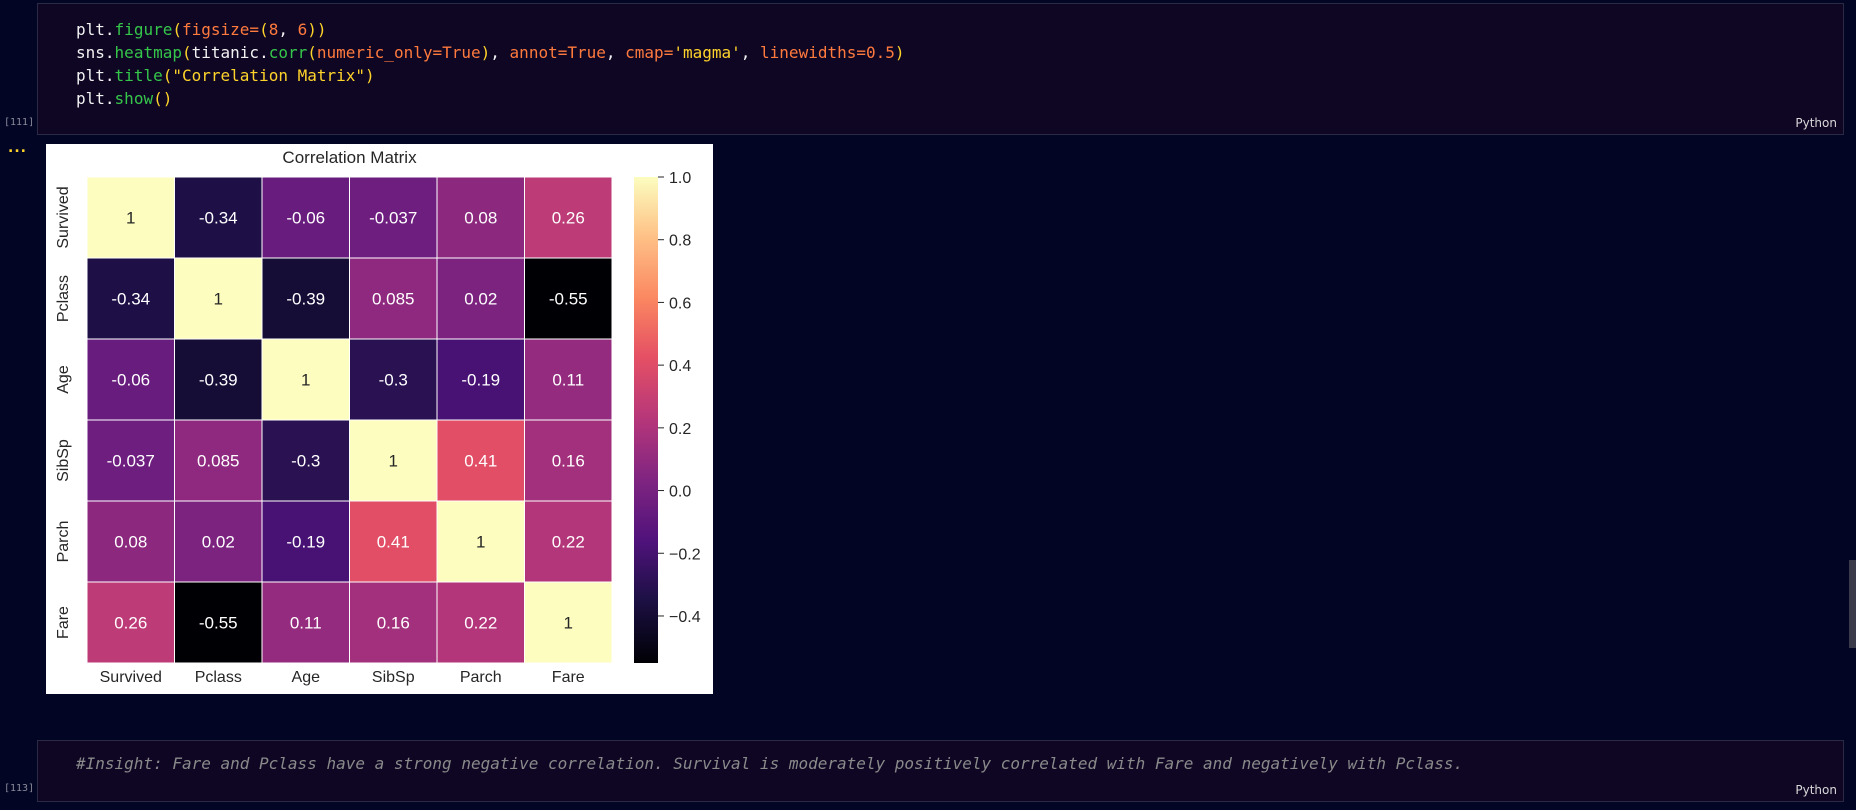  Describe the element at coordinates (90, 52) in the screenshot. I see `code-token: sns` at that location.